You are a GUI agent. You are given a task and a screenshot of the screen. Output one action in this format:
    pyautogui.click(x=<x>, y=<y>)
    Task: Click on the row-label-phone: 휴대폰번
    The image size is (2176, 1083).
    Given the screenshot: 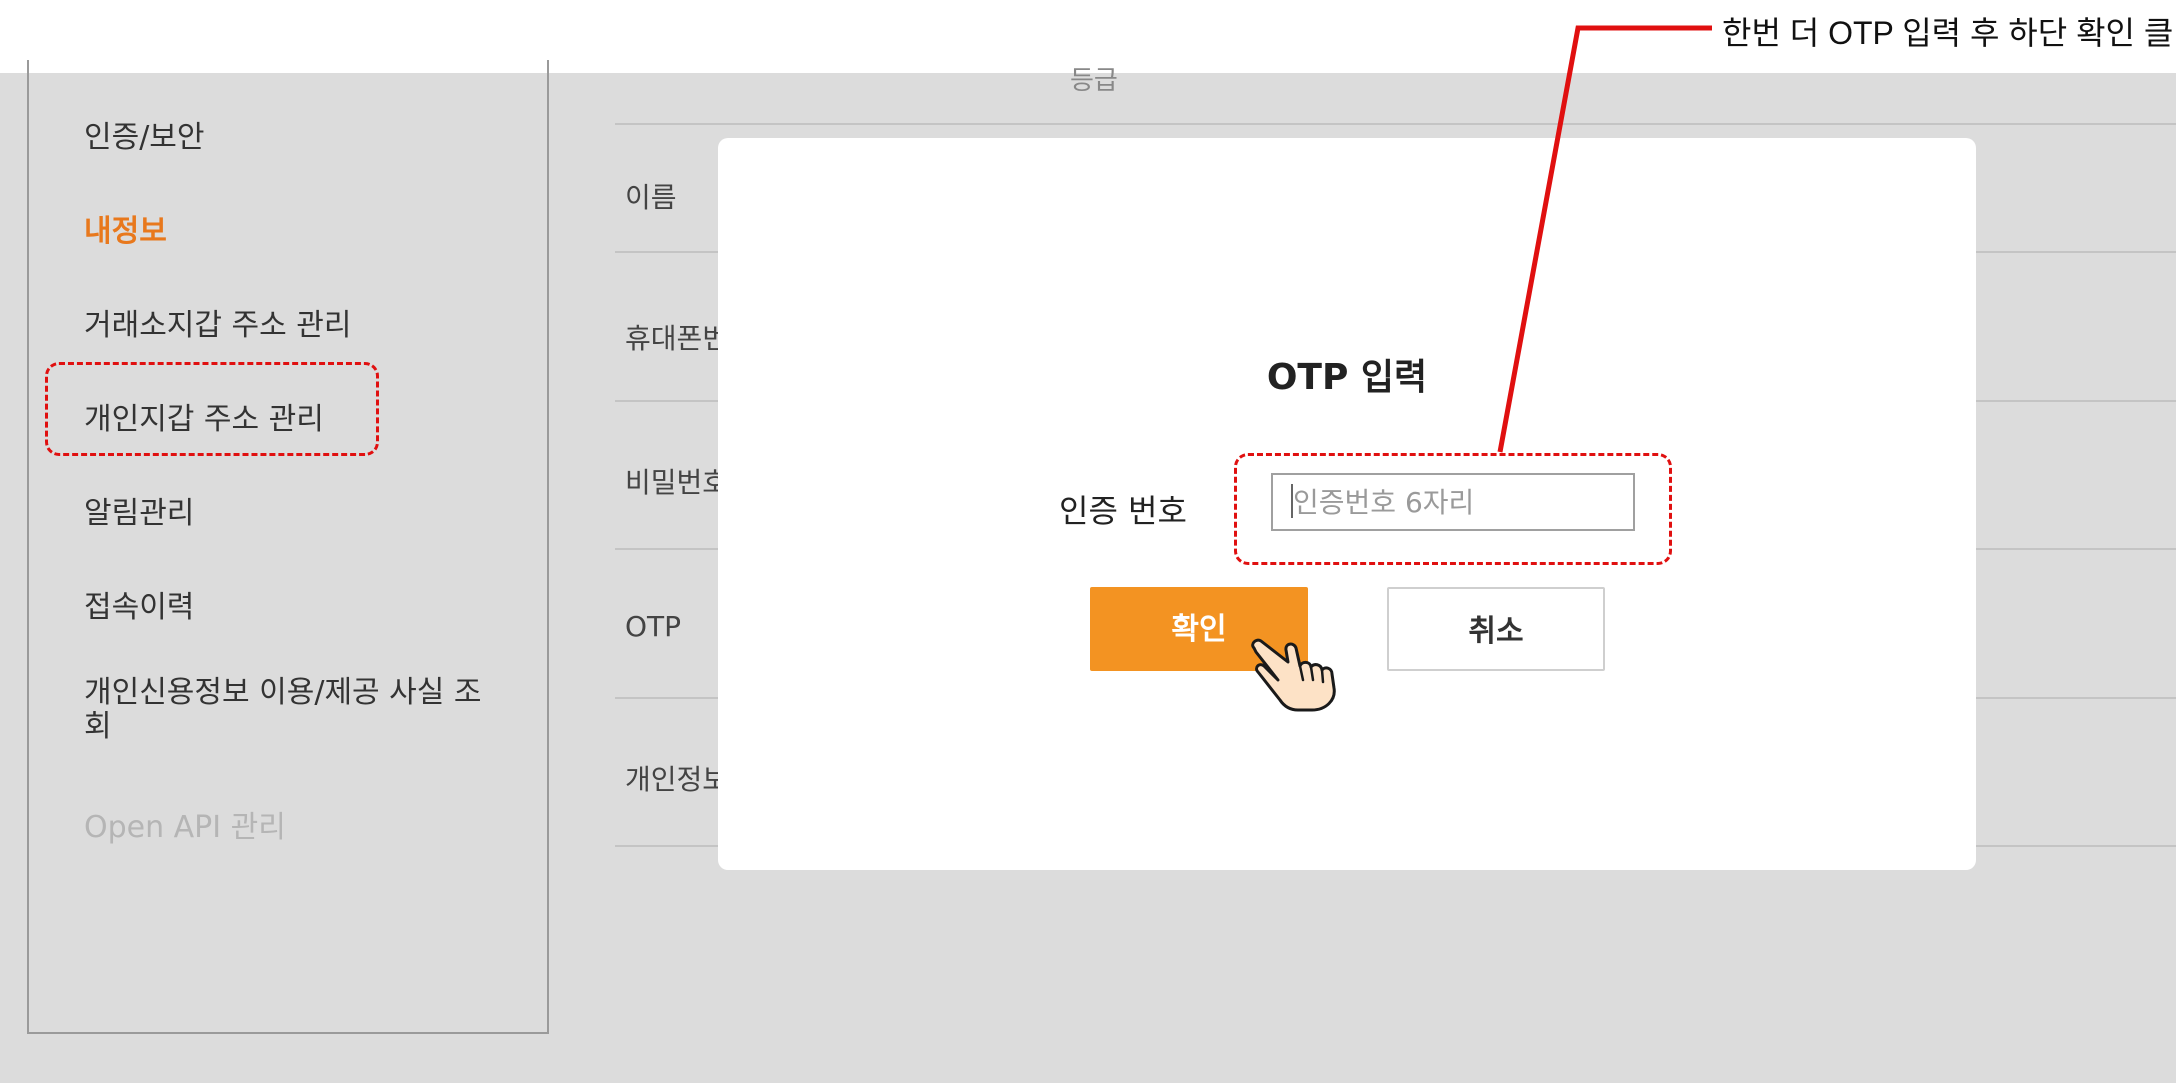 What is the action you would take?
    pyautogui.click(x=677, y=338)
    